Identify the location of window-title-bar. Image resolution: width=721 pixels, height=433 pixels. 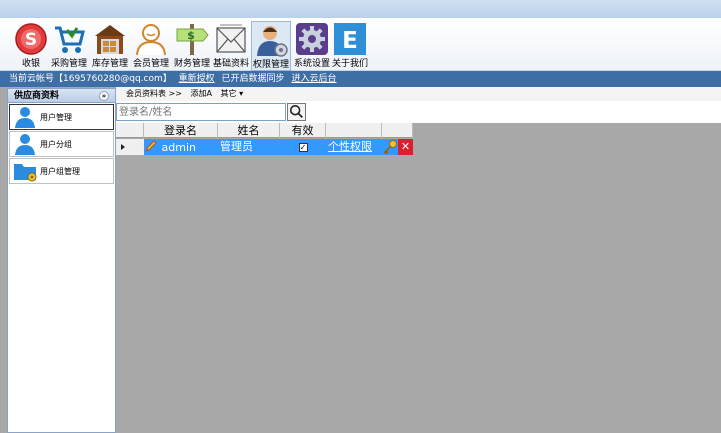
(360, 9).